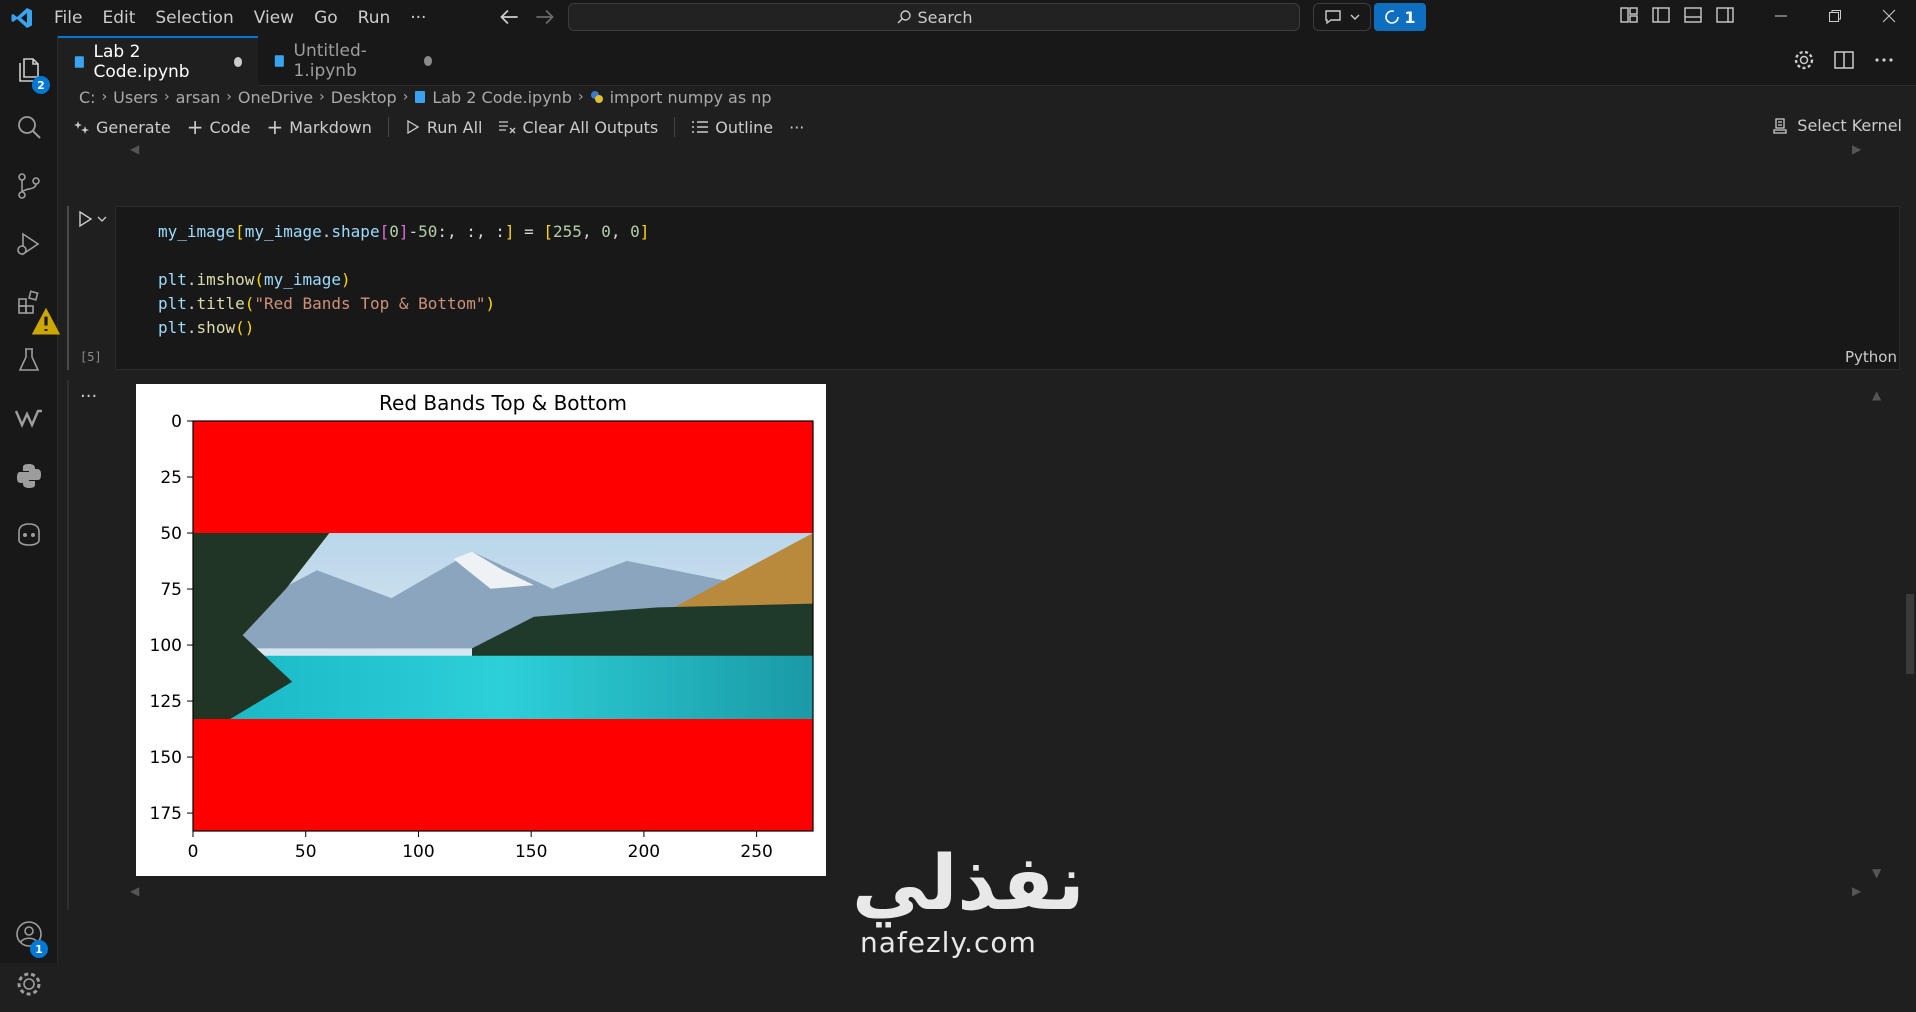  I want to click on chat-button, so click(1342, 17).